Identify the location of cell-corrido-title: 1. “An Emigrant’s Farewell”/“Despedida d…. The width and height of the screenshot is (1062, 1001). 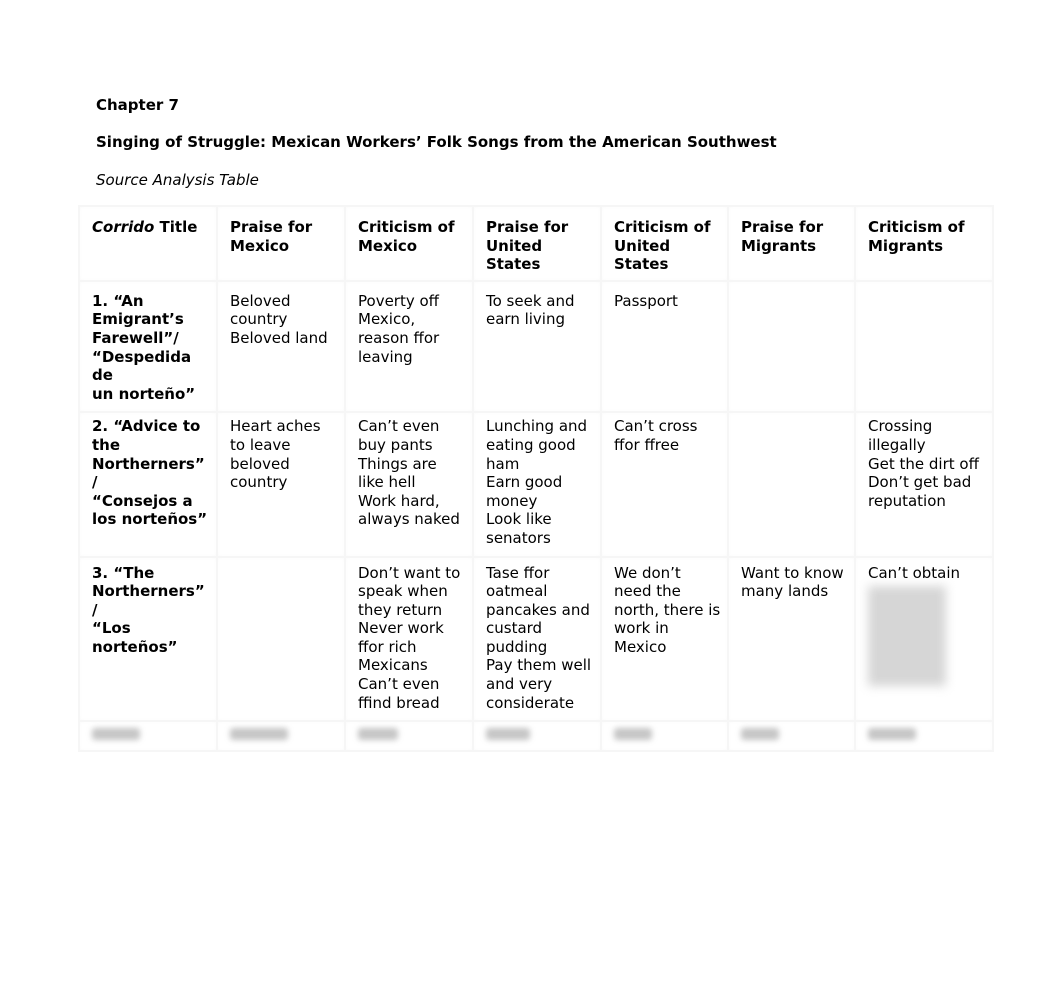
(148, 346).